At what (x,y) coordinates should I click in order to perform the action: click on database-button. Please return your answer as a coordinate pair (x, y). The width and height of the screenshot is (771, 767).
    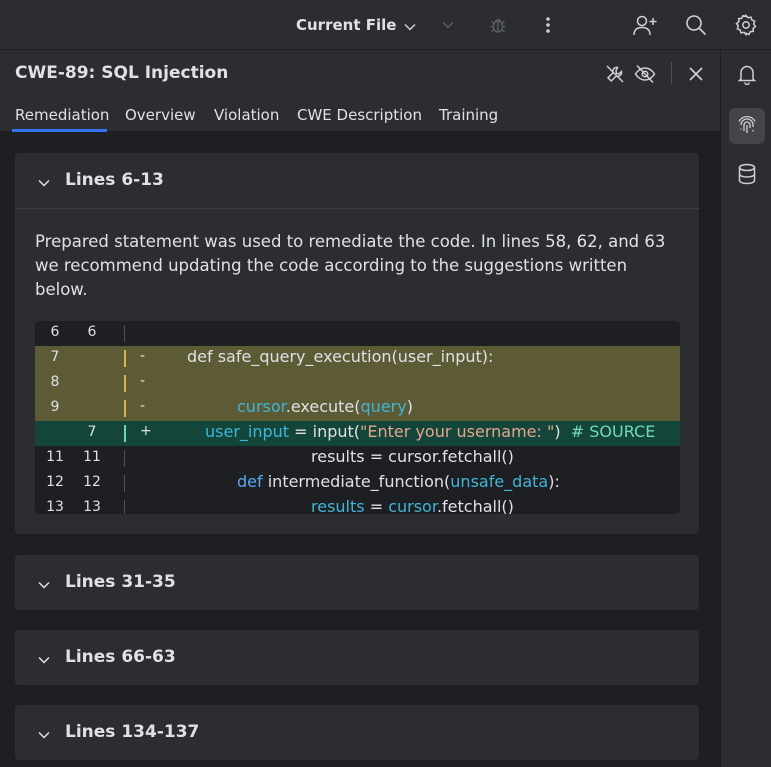
    Looking at the image, I should click on (747, 176).